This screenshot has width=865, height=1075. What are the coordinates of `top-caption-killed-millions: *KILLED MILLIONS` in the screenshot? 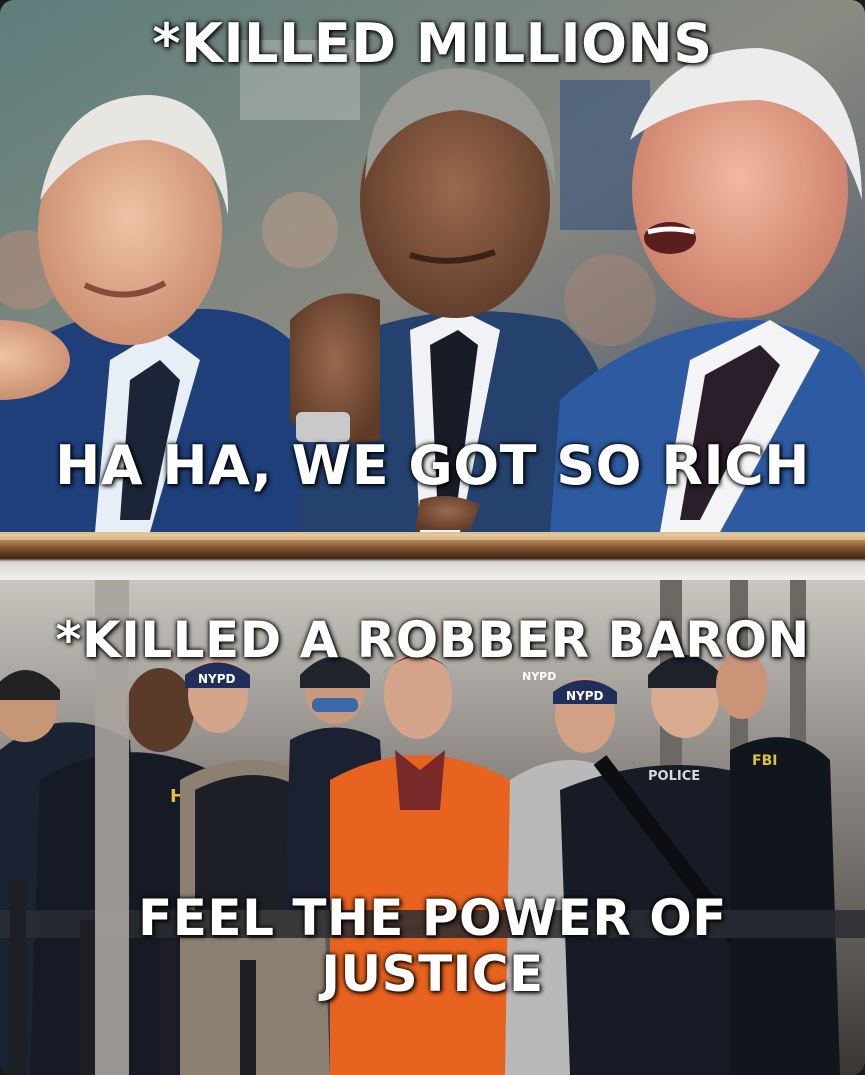 It's located at (432, 43).